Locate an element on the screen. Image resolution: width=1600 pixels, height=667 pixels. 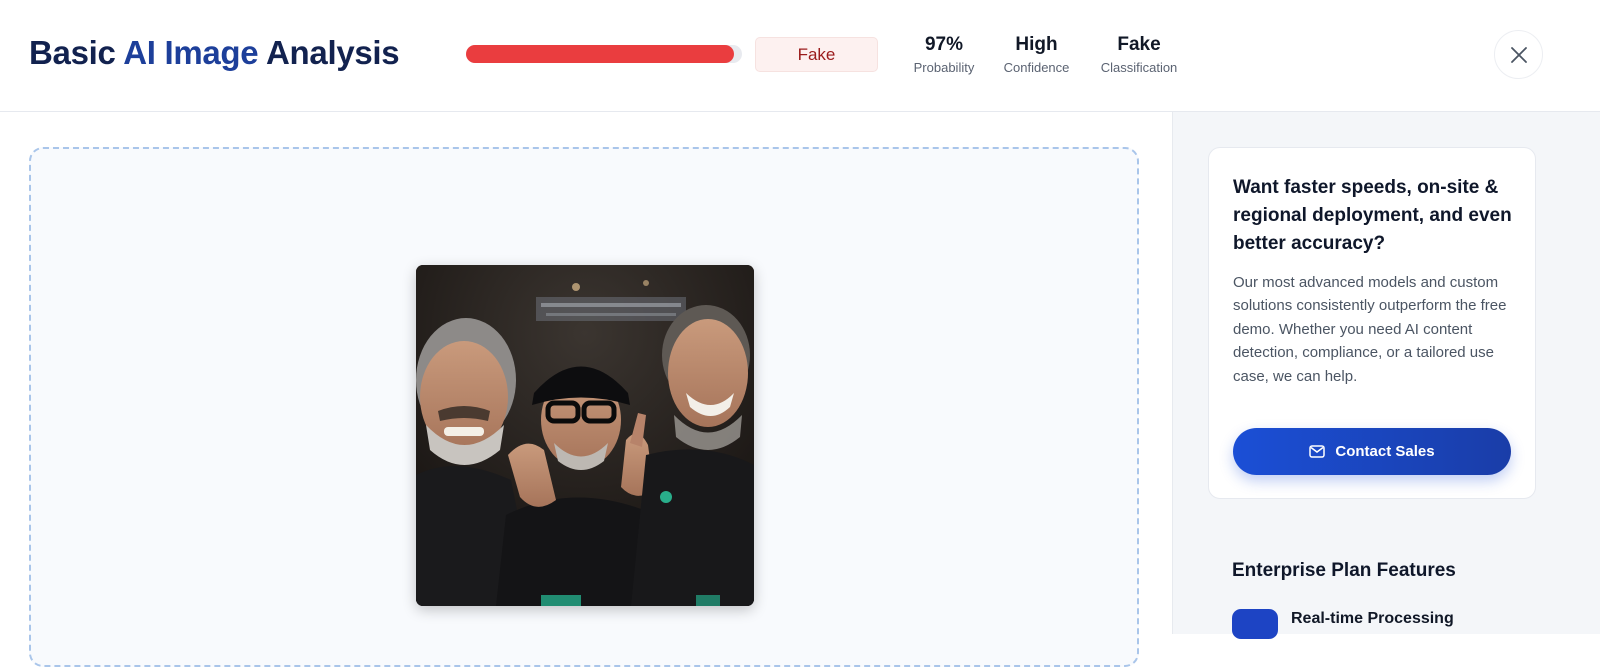
title-prefix: Basic is located at coordinates (76, 52).